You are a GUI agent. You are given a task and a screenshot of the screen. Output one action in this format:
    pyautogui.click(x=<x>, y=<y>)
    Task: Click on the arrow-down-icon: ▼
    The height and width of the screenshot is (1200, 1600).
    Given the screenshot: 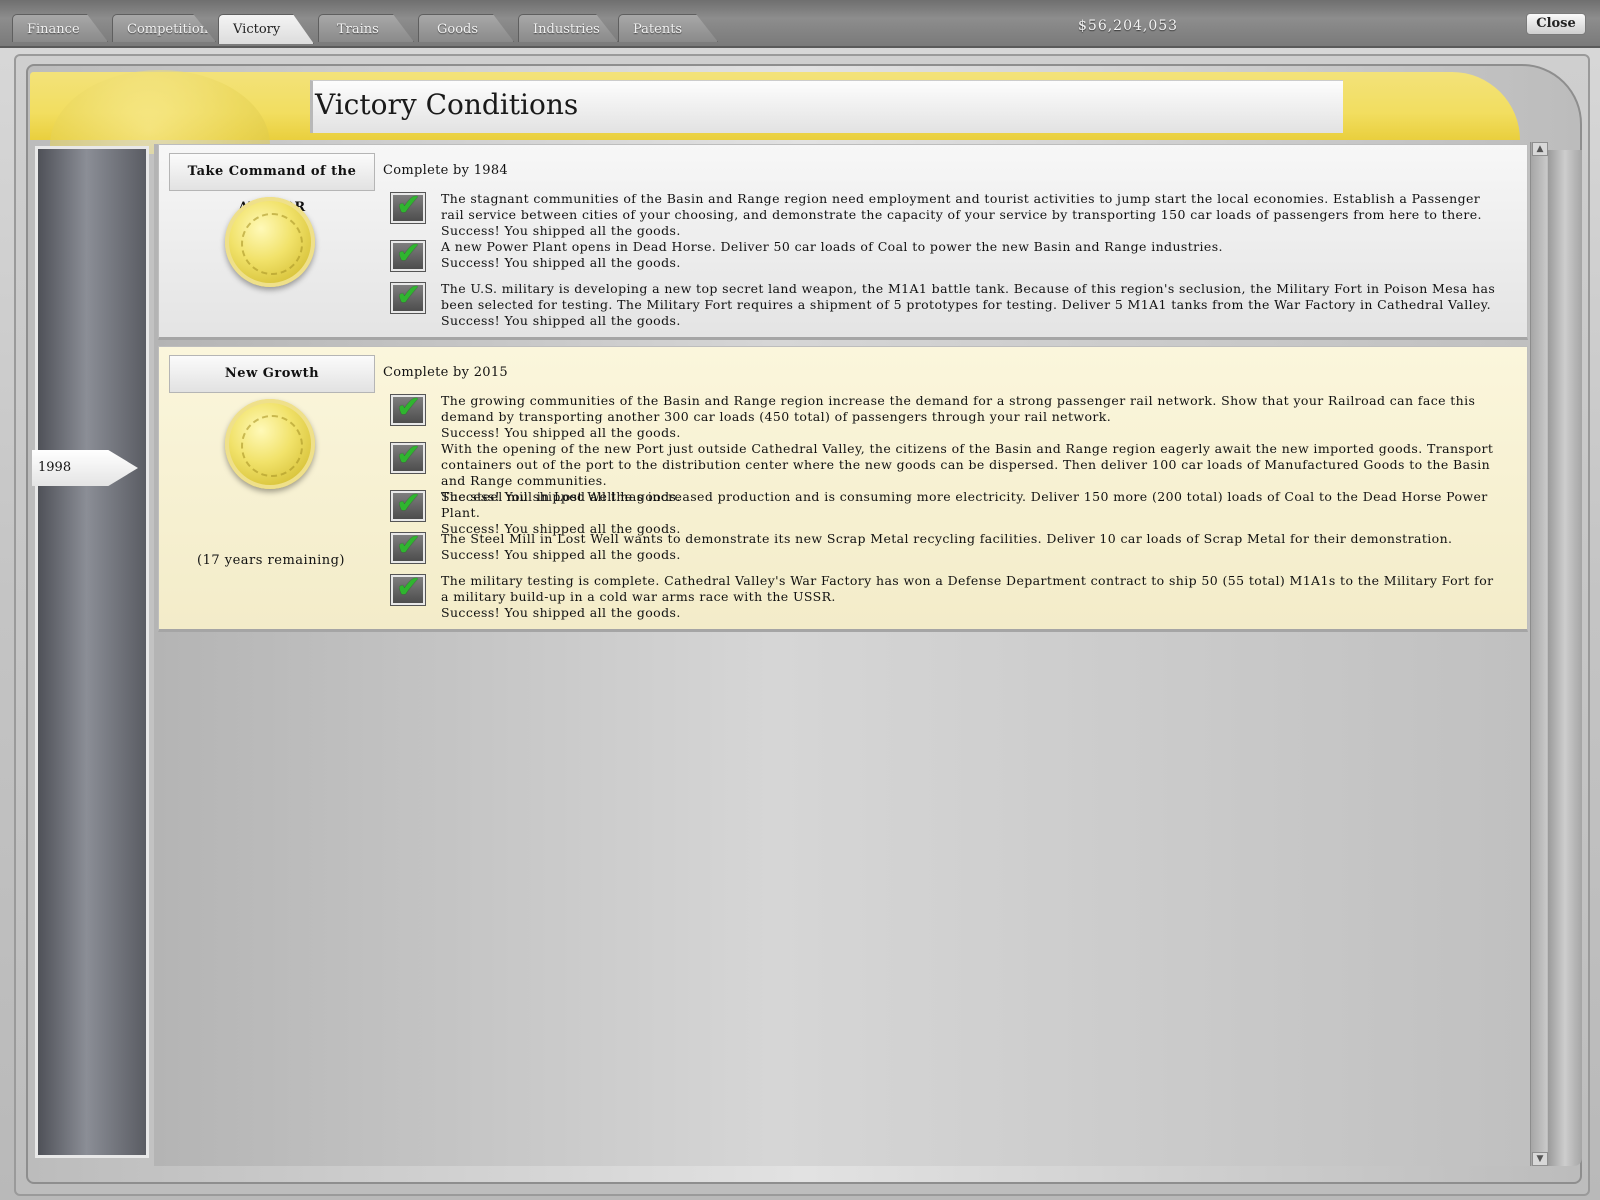 What is the action you would take?
    pyautogui.click(x=1540, y=1159)
    